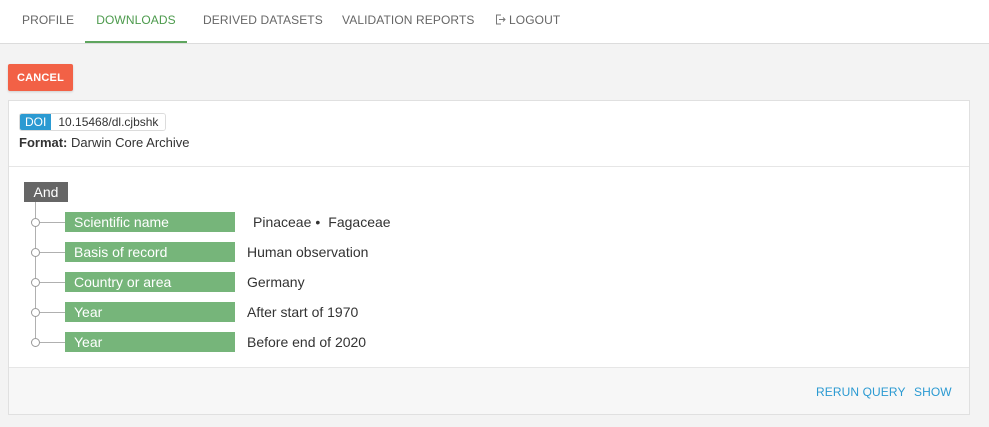  Describe the element at coordinates (489, 252) in the screenshot. I see `filter-row: Basis of record Human observation` at that location.